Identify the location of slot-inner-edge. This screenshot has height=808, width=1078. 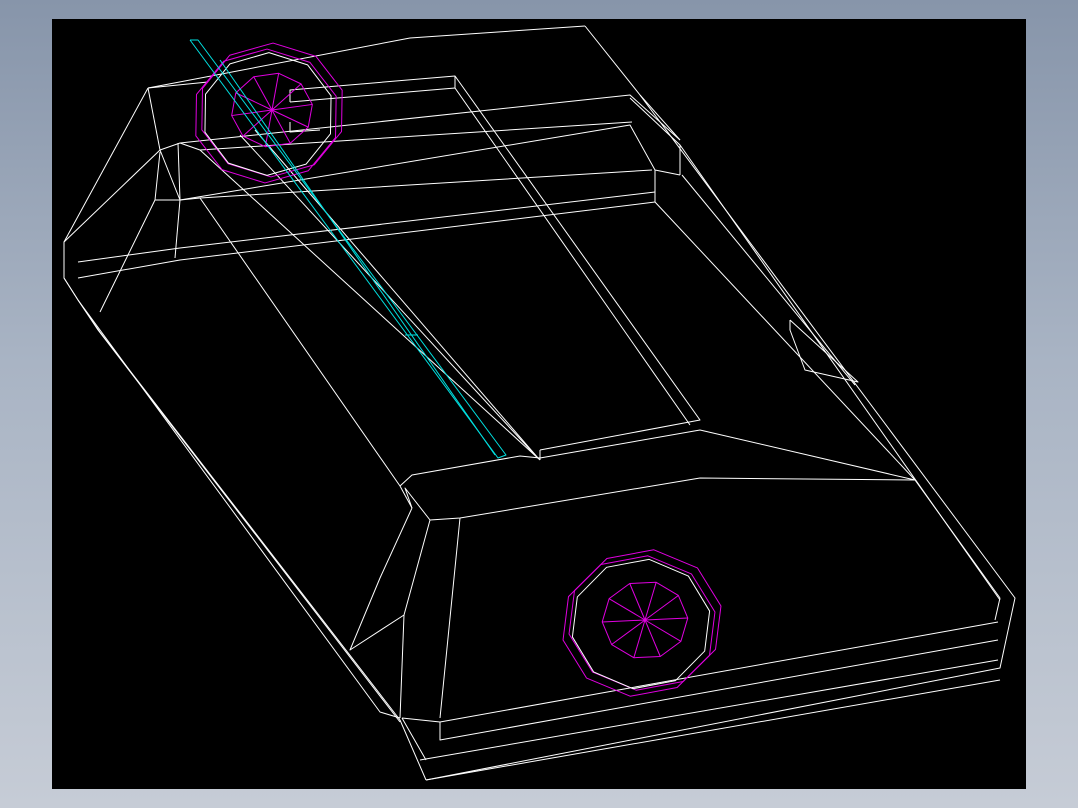
(357, 257).